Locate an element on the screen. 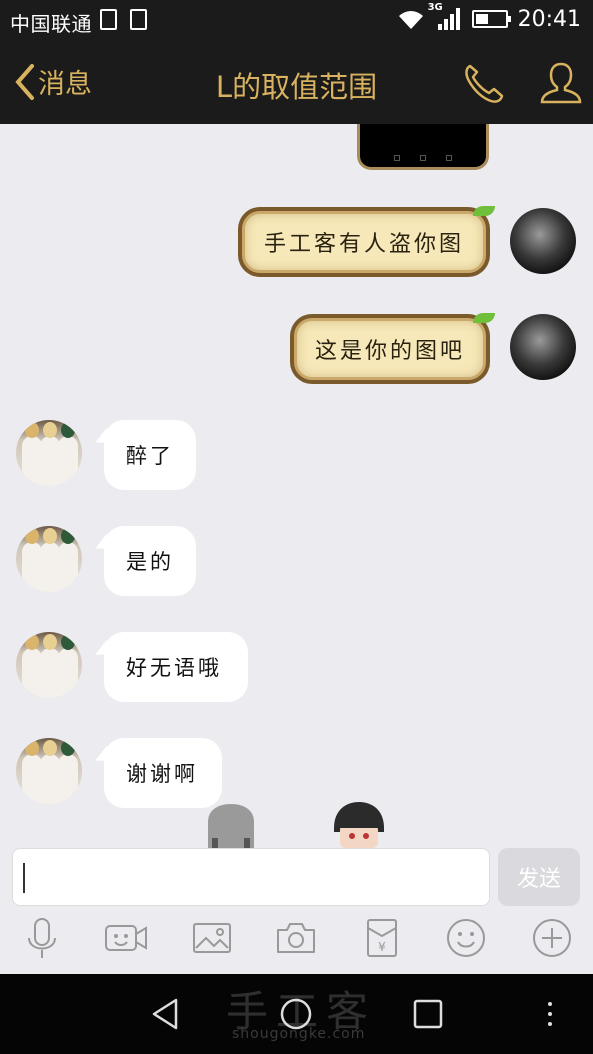 The width and height of the screenshot is (593, 1054). signal-icon: 3G is located at coordinates (445, 17).